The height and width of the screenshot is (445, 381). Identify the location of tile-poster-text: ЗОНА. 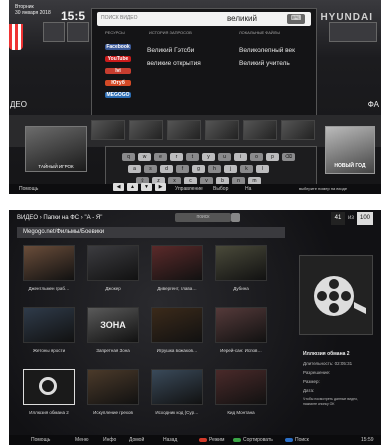
(113, 325).